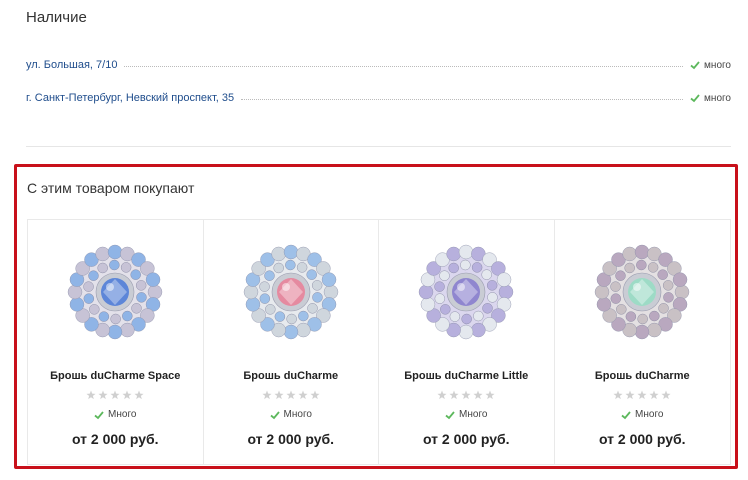  What do you see at coordinates (466, 376) in the screenshot?
I see `product-name: Брошь duCharme Little` at bounding box center [466, 376].